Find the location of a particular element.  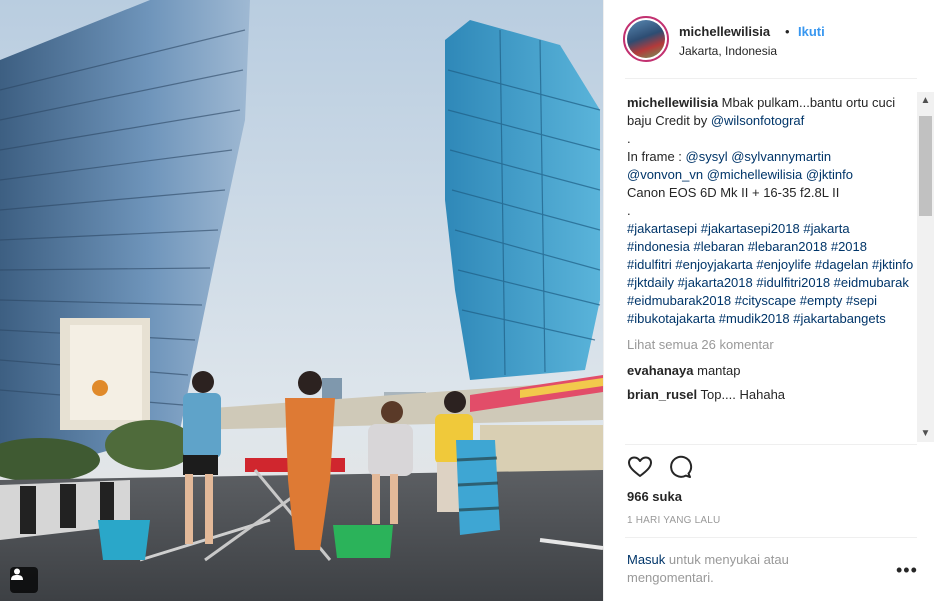

user-tag-icon is located at coordinates (17, 574).